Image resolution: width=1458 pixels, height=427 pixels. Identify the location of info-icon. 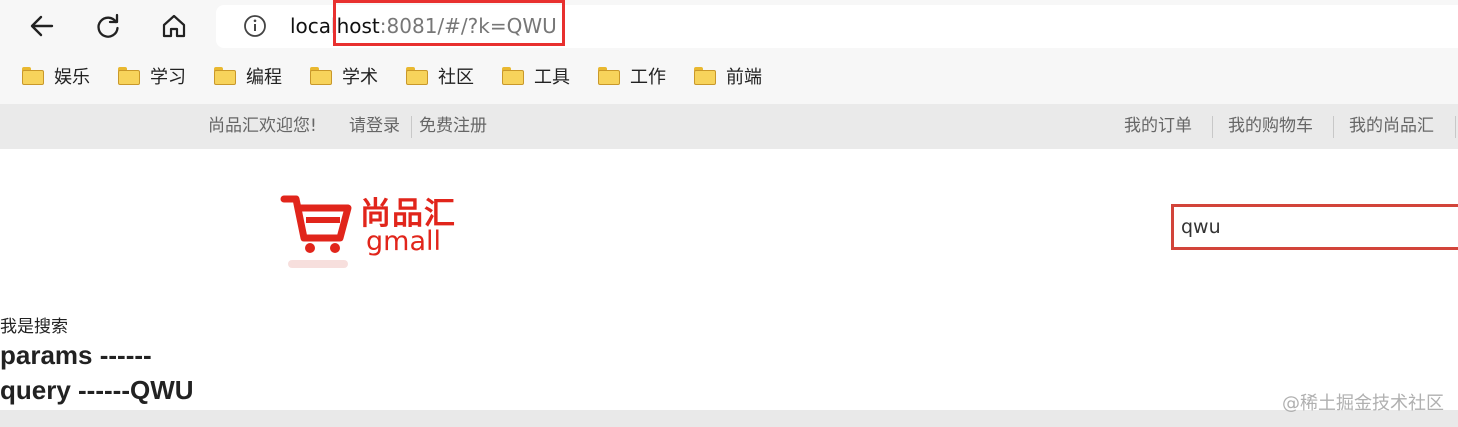
(255, 26).